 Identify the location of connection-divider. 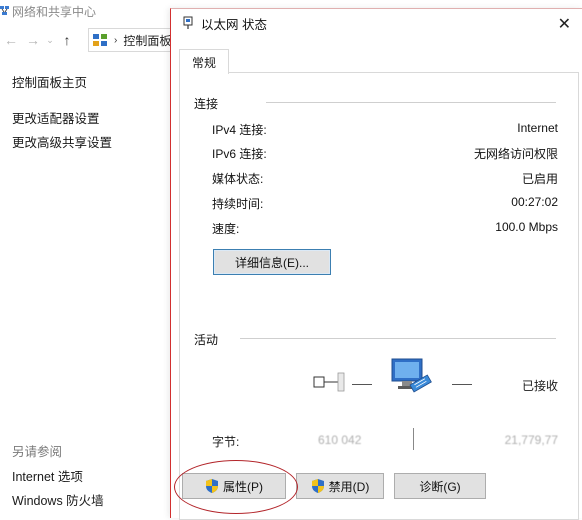
(411, 102).